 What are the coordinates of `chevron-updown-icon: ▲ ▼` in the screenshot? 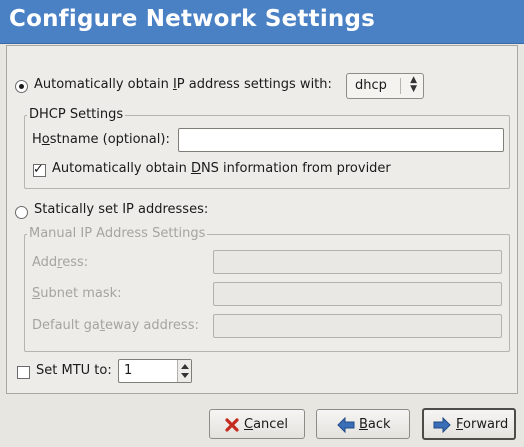 It's located at (413, 84).